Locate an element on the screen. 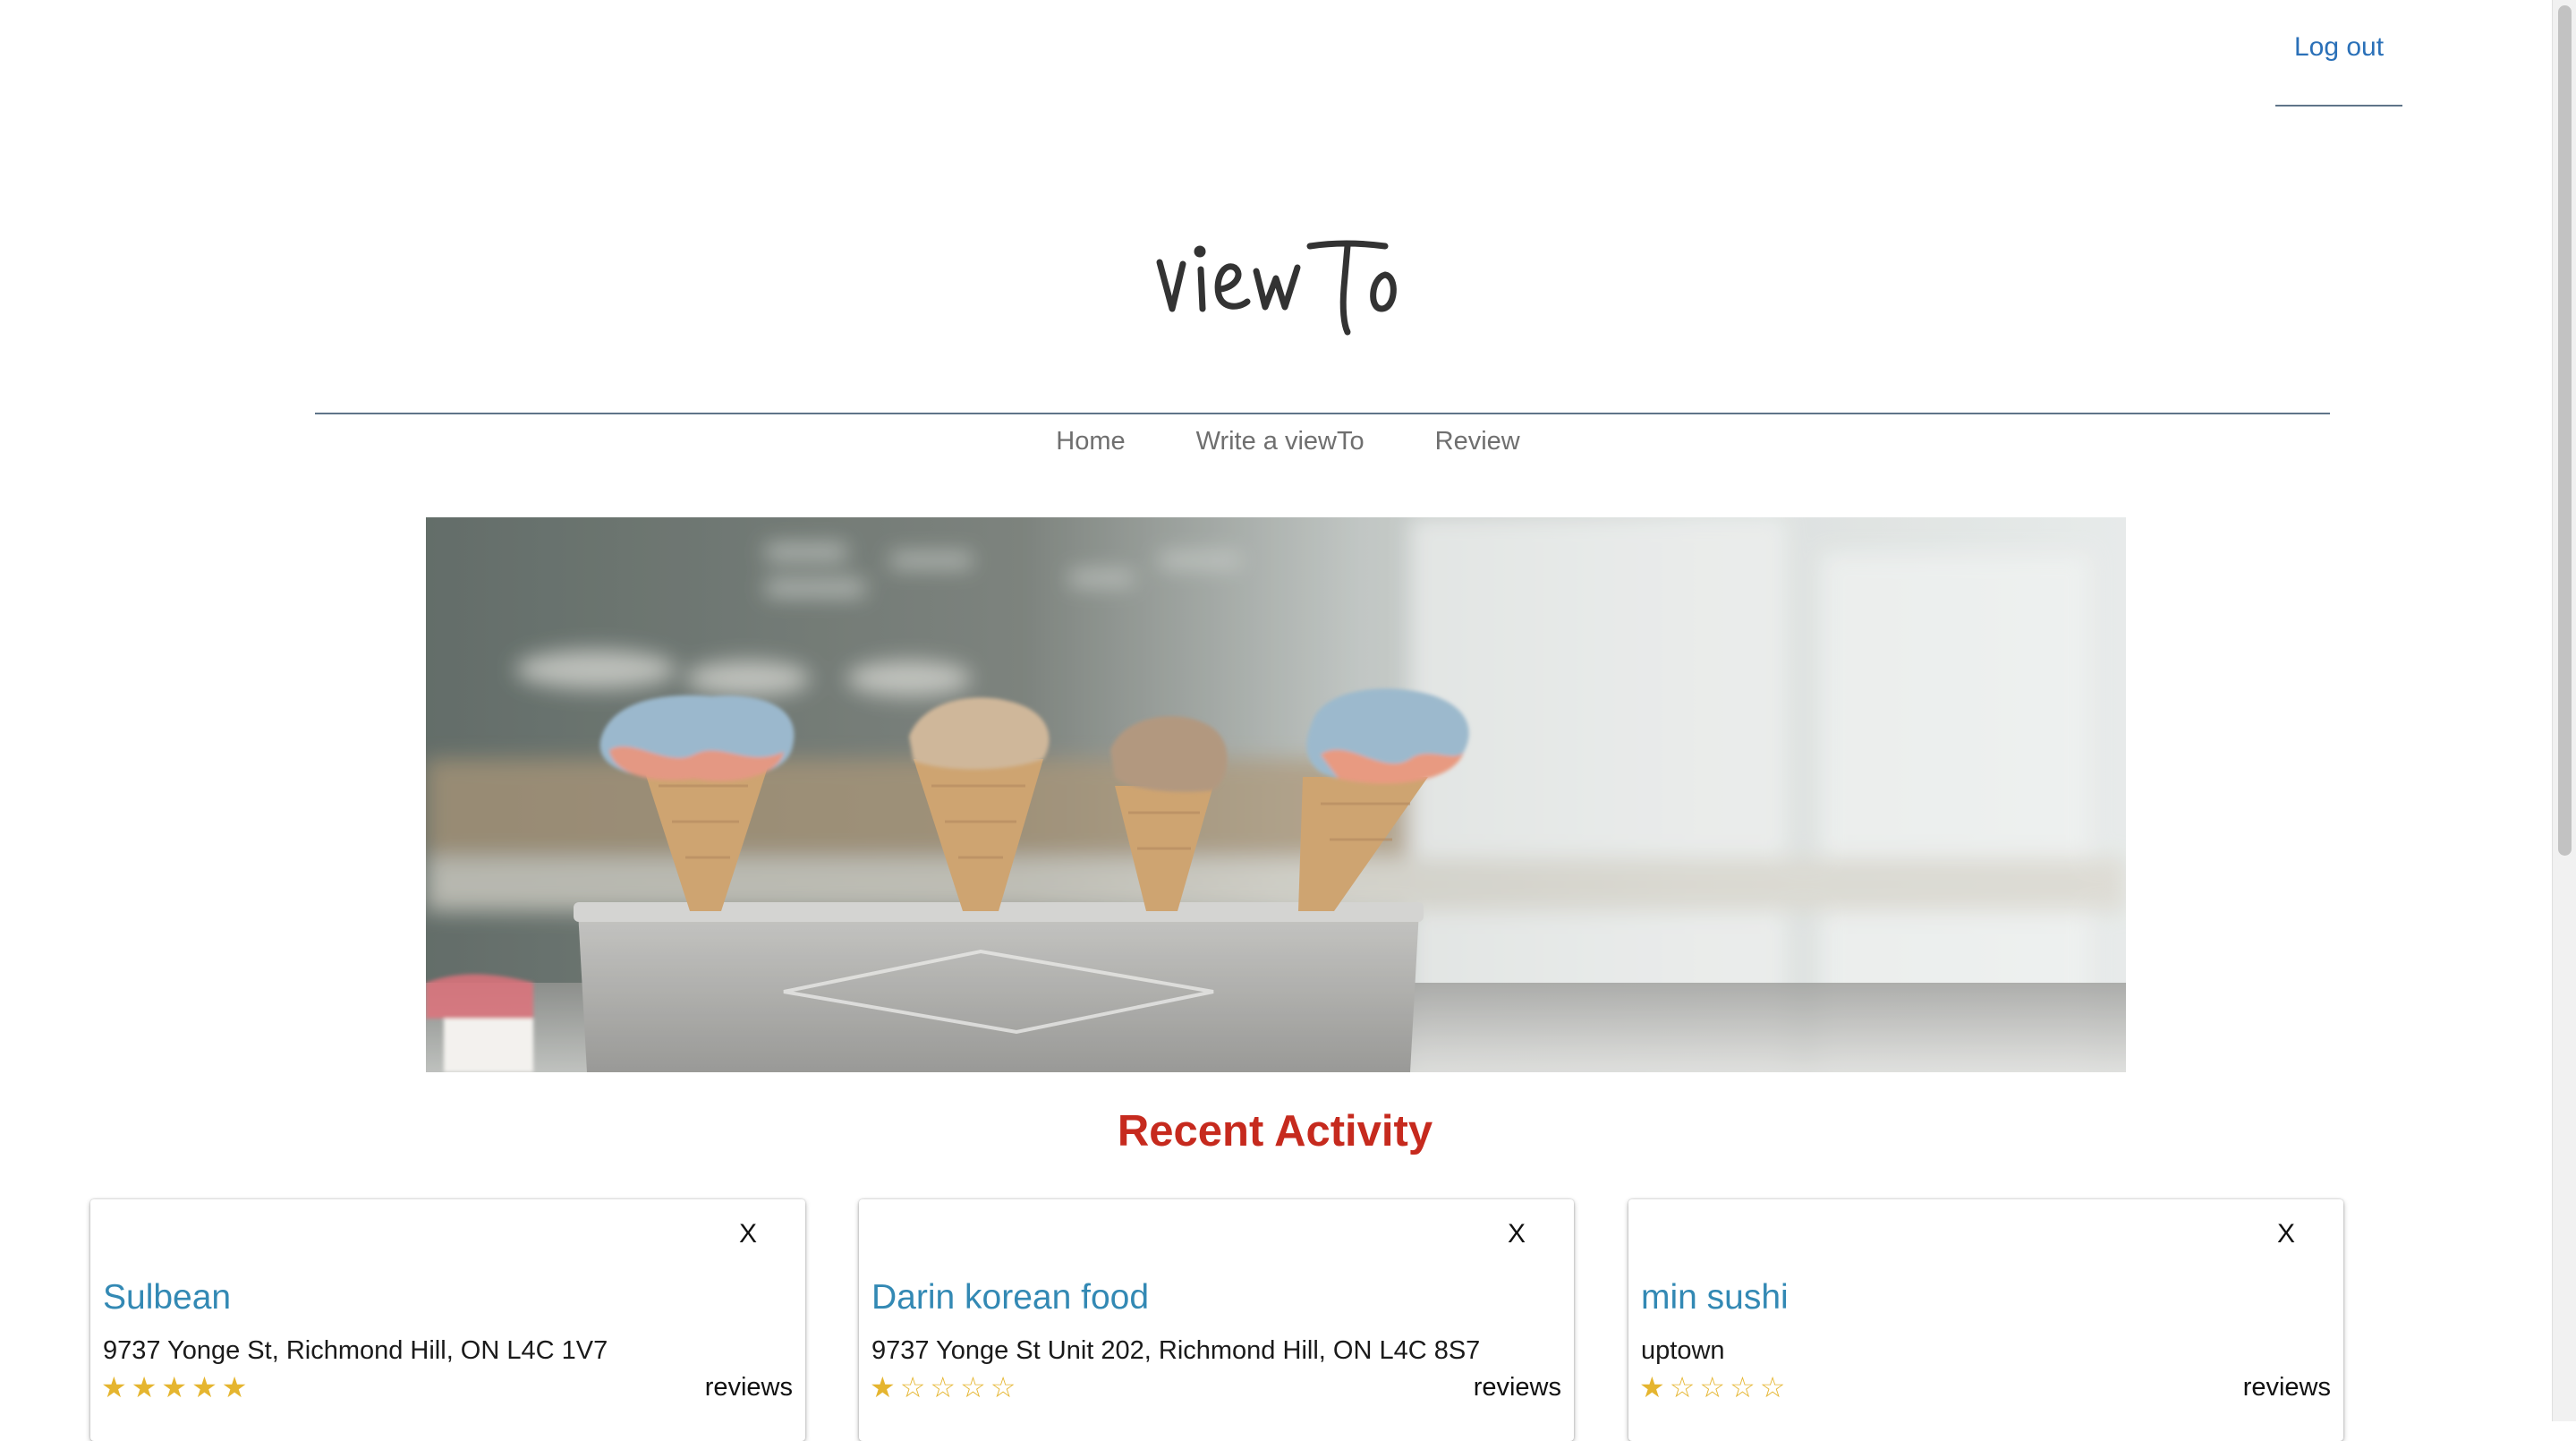 The height and width of the screenshot is (1441, 2576). recent-activity-heading: Recent Activity is located at coordinates (1275, 1131).